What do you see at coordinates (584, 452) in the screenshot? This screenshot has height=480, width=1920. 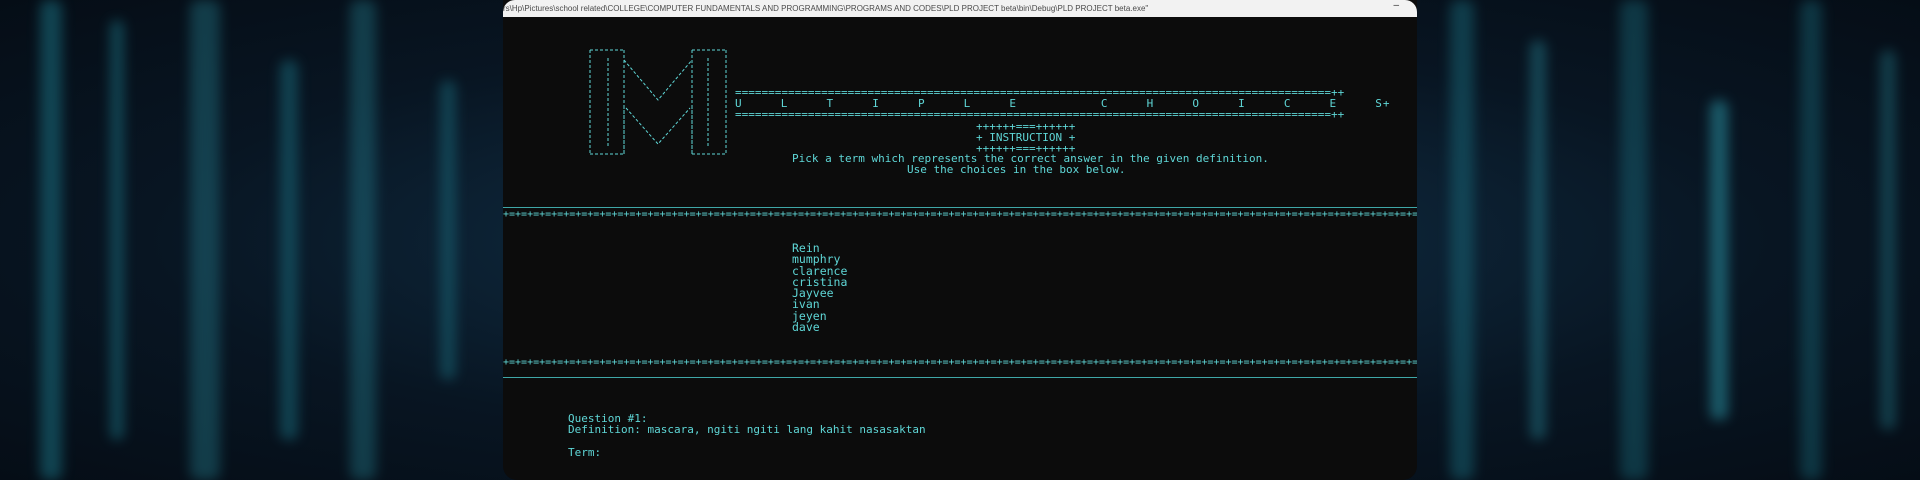 I see `term-input-prompt: Term:` at bounding box center [584, 452].